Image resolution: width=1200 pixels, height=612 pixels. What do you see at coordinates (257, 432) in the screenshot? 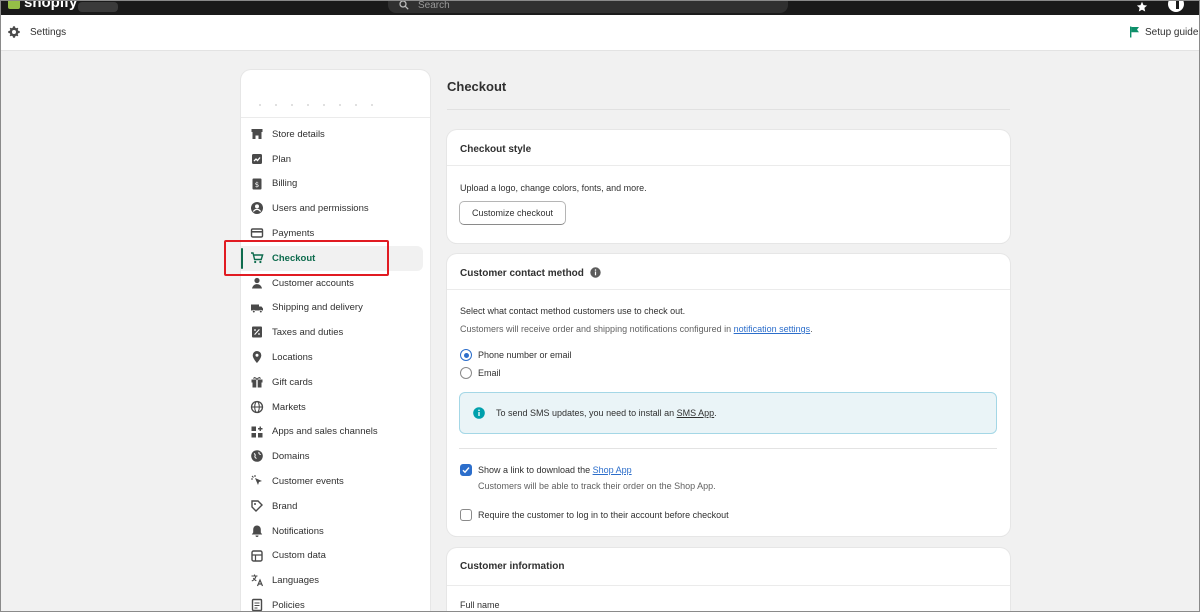
I see `apps-icon` at bounding box center [257, 432].